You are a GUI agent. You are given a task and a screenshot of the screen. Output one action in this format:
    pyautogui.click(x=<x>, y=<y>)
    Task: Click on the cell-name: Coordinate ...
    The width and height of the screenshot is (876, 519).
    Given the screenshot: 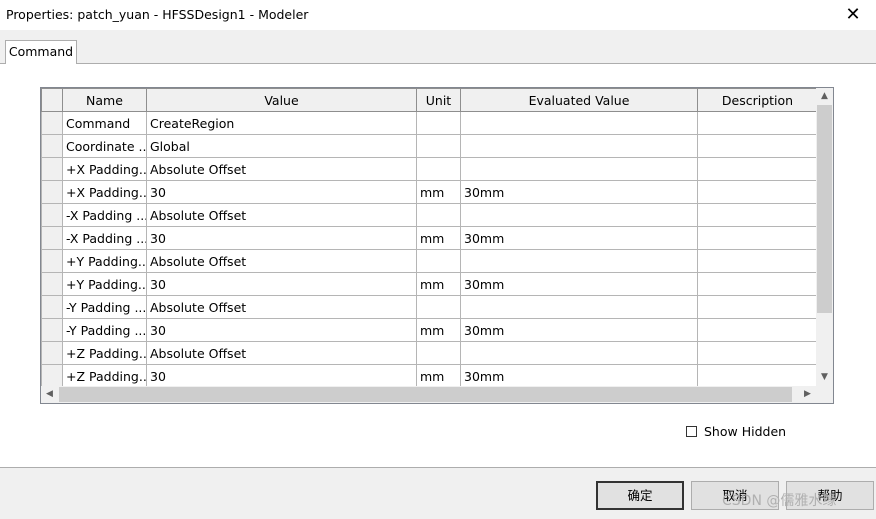 What is the action you would take?
    pyautogui.click(x=104, y=146)
    